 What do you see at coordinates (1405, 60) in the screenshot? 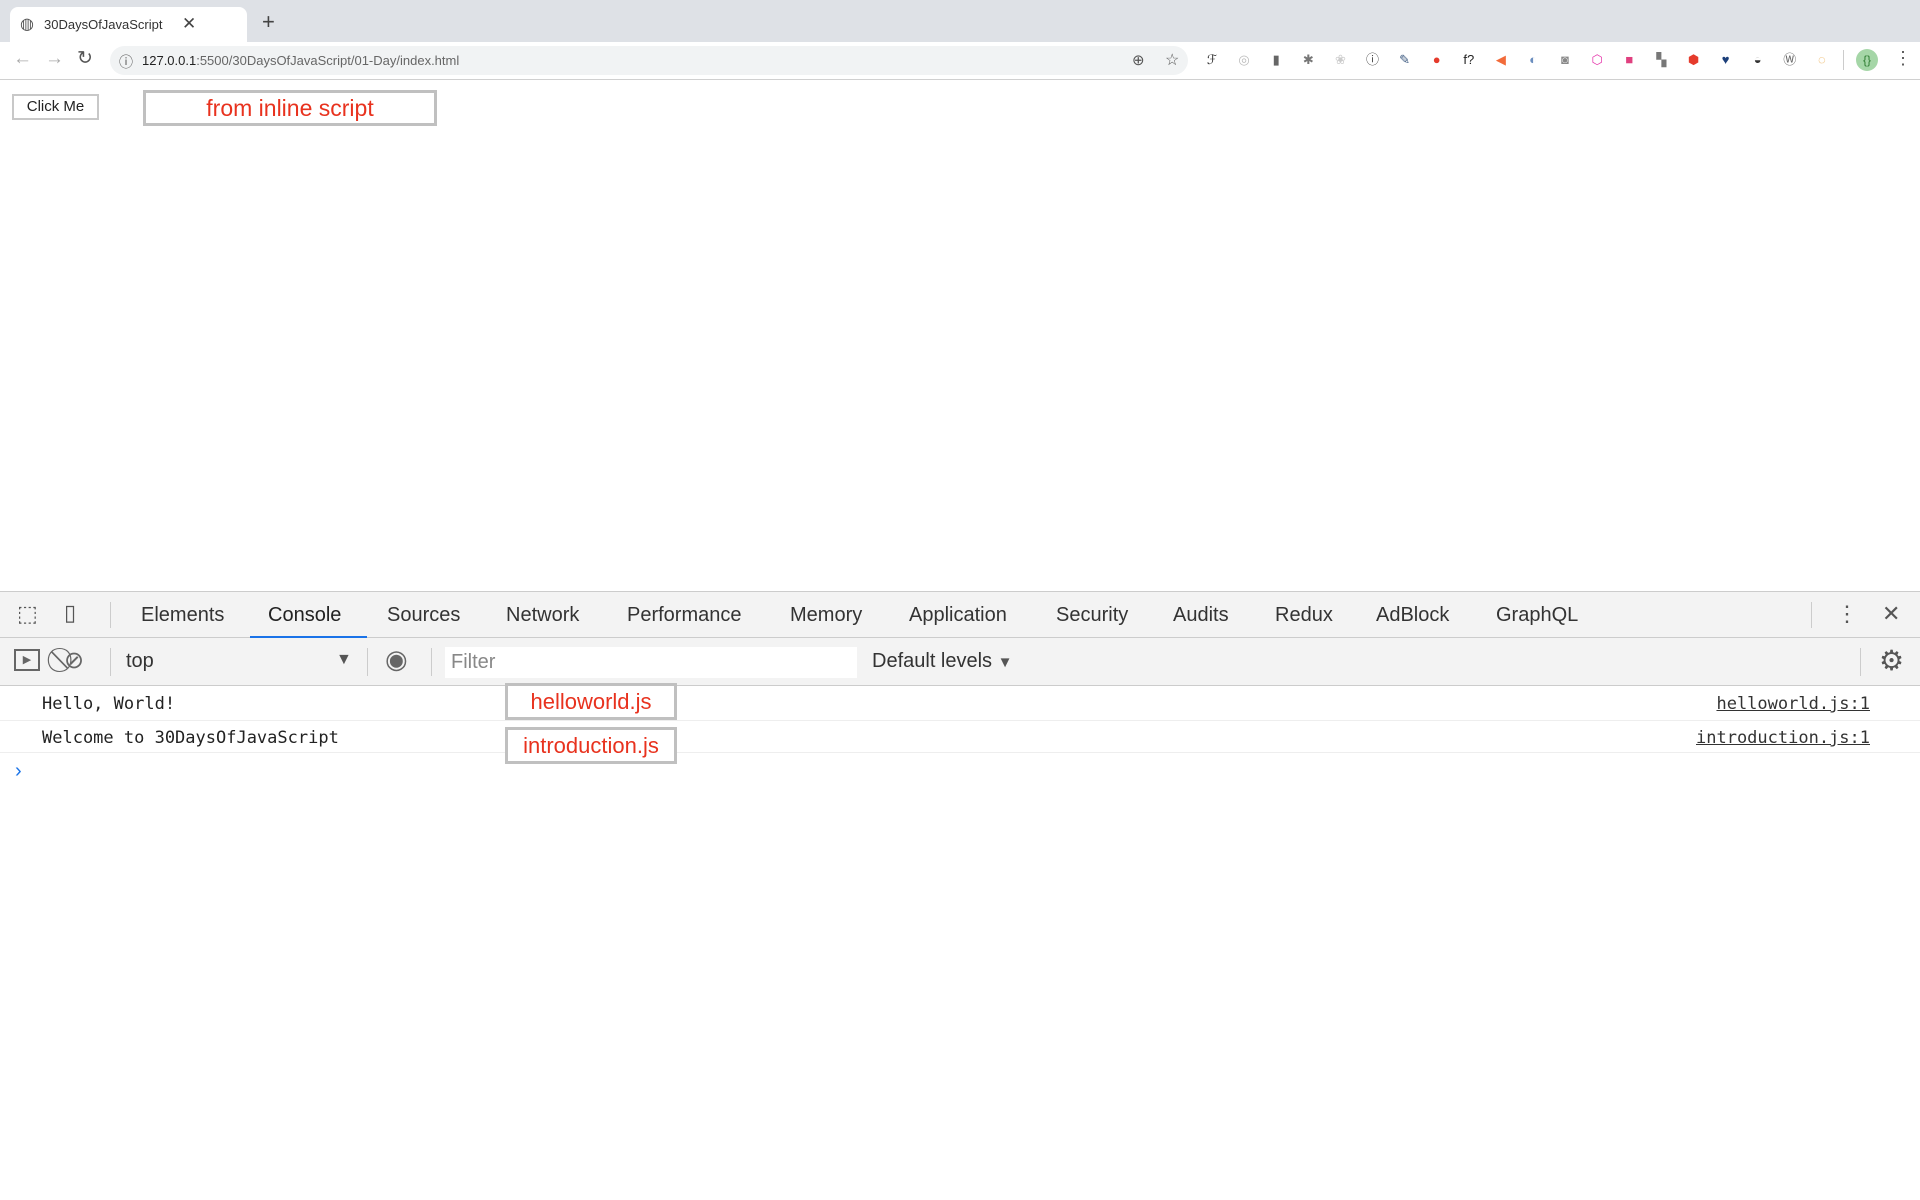
I see `eyedropper-icon: ✎` at bounding box center [1405, 60].